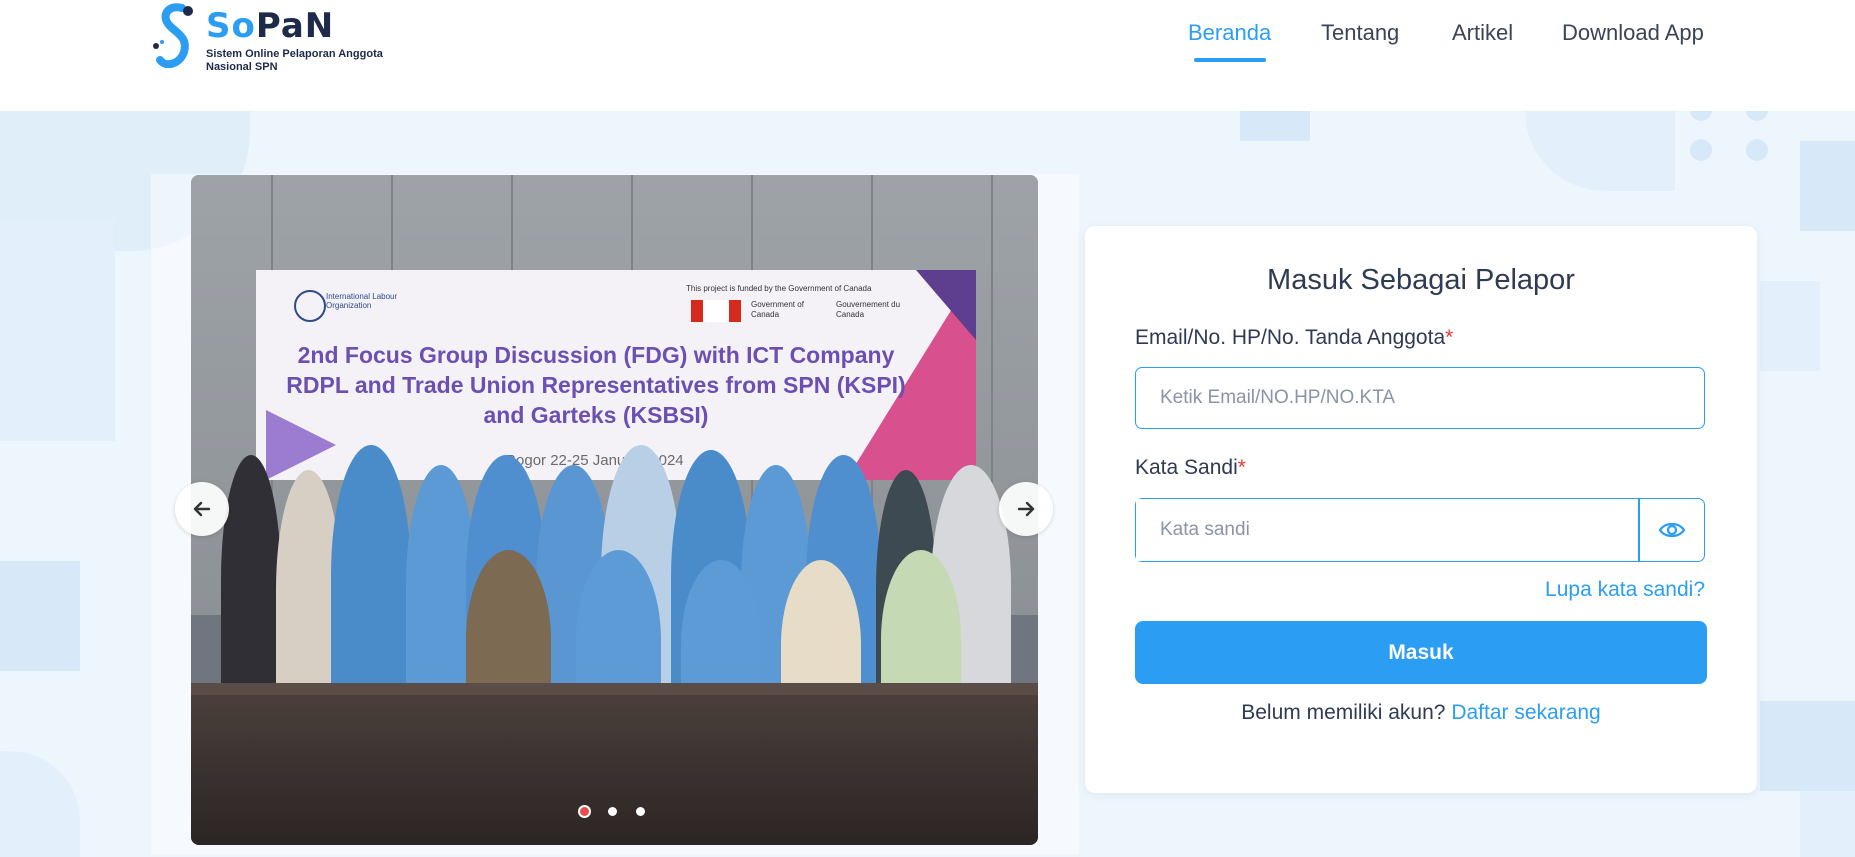  Describe the element at coordinates (1421, 712) in the screenshot. I see `register-prompt: Belum memiliki akun? Daftar sekarang` at that location.